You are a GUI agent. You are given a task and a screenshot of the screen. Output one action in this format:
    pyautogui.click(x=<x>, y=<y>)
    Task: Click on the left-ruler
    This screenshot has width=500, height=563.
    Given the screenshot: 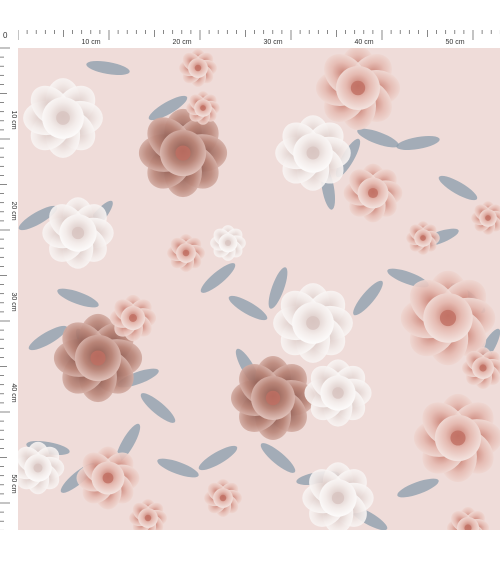 What is the action you would take?
    pyautogui.click(x=9, y=280)
    